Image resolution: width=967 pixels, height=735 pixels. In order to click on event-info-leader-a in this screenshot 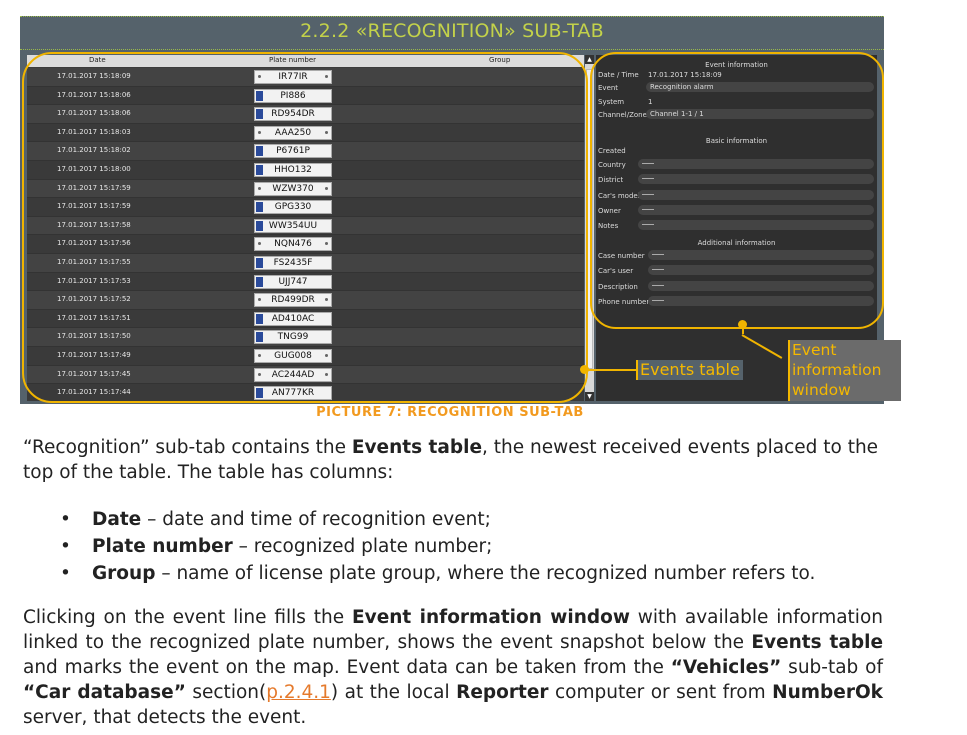, I will do `click(743, 330)`.